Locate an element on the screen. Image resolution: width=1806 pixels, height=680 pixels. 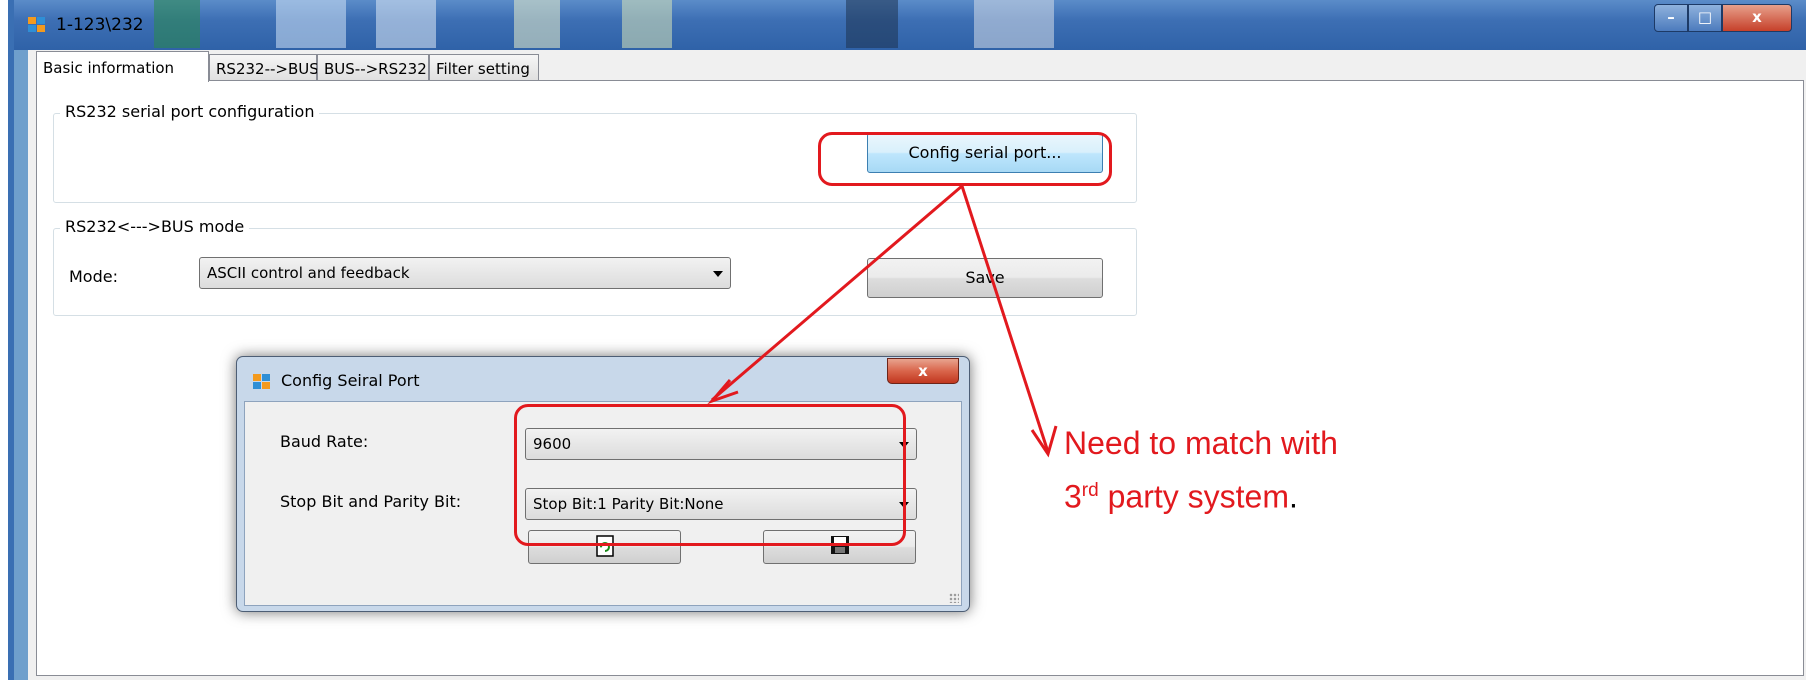
annotation-ordinal-suffix: rd is located at coordinates (1090, 490).